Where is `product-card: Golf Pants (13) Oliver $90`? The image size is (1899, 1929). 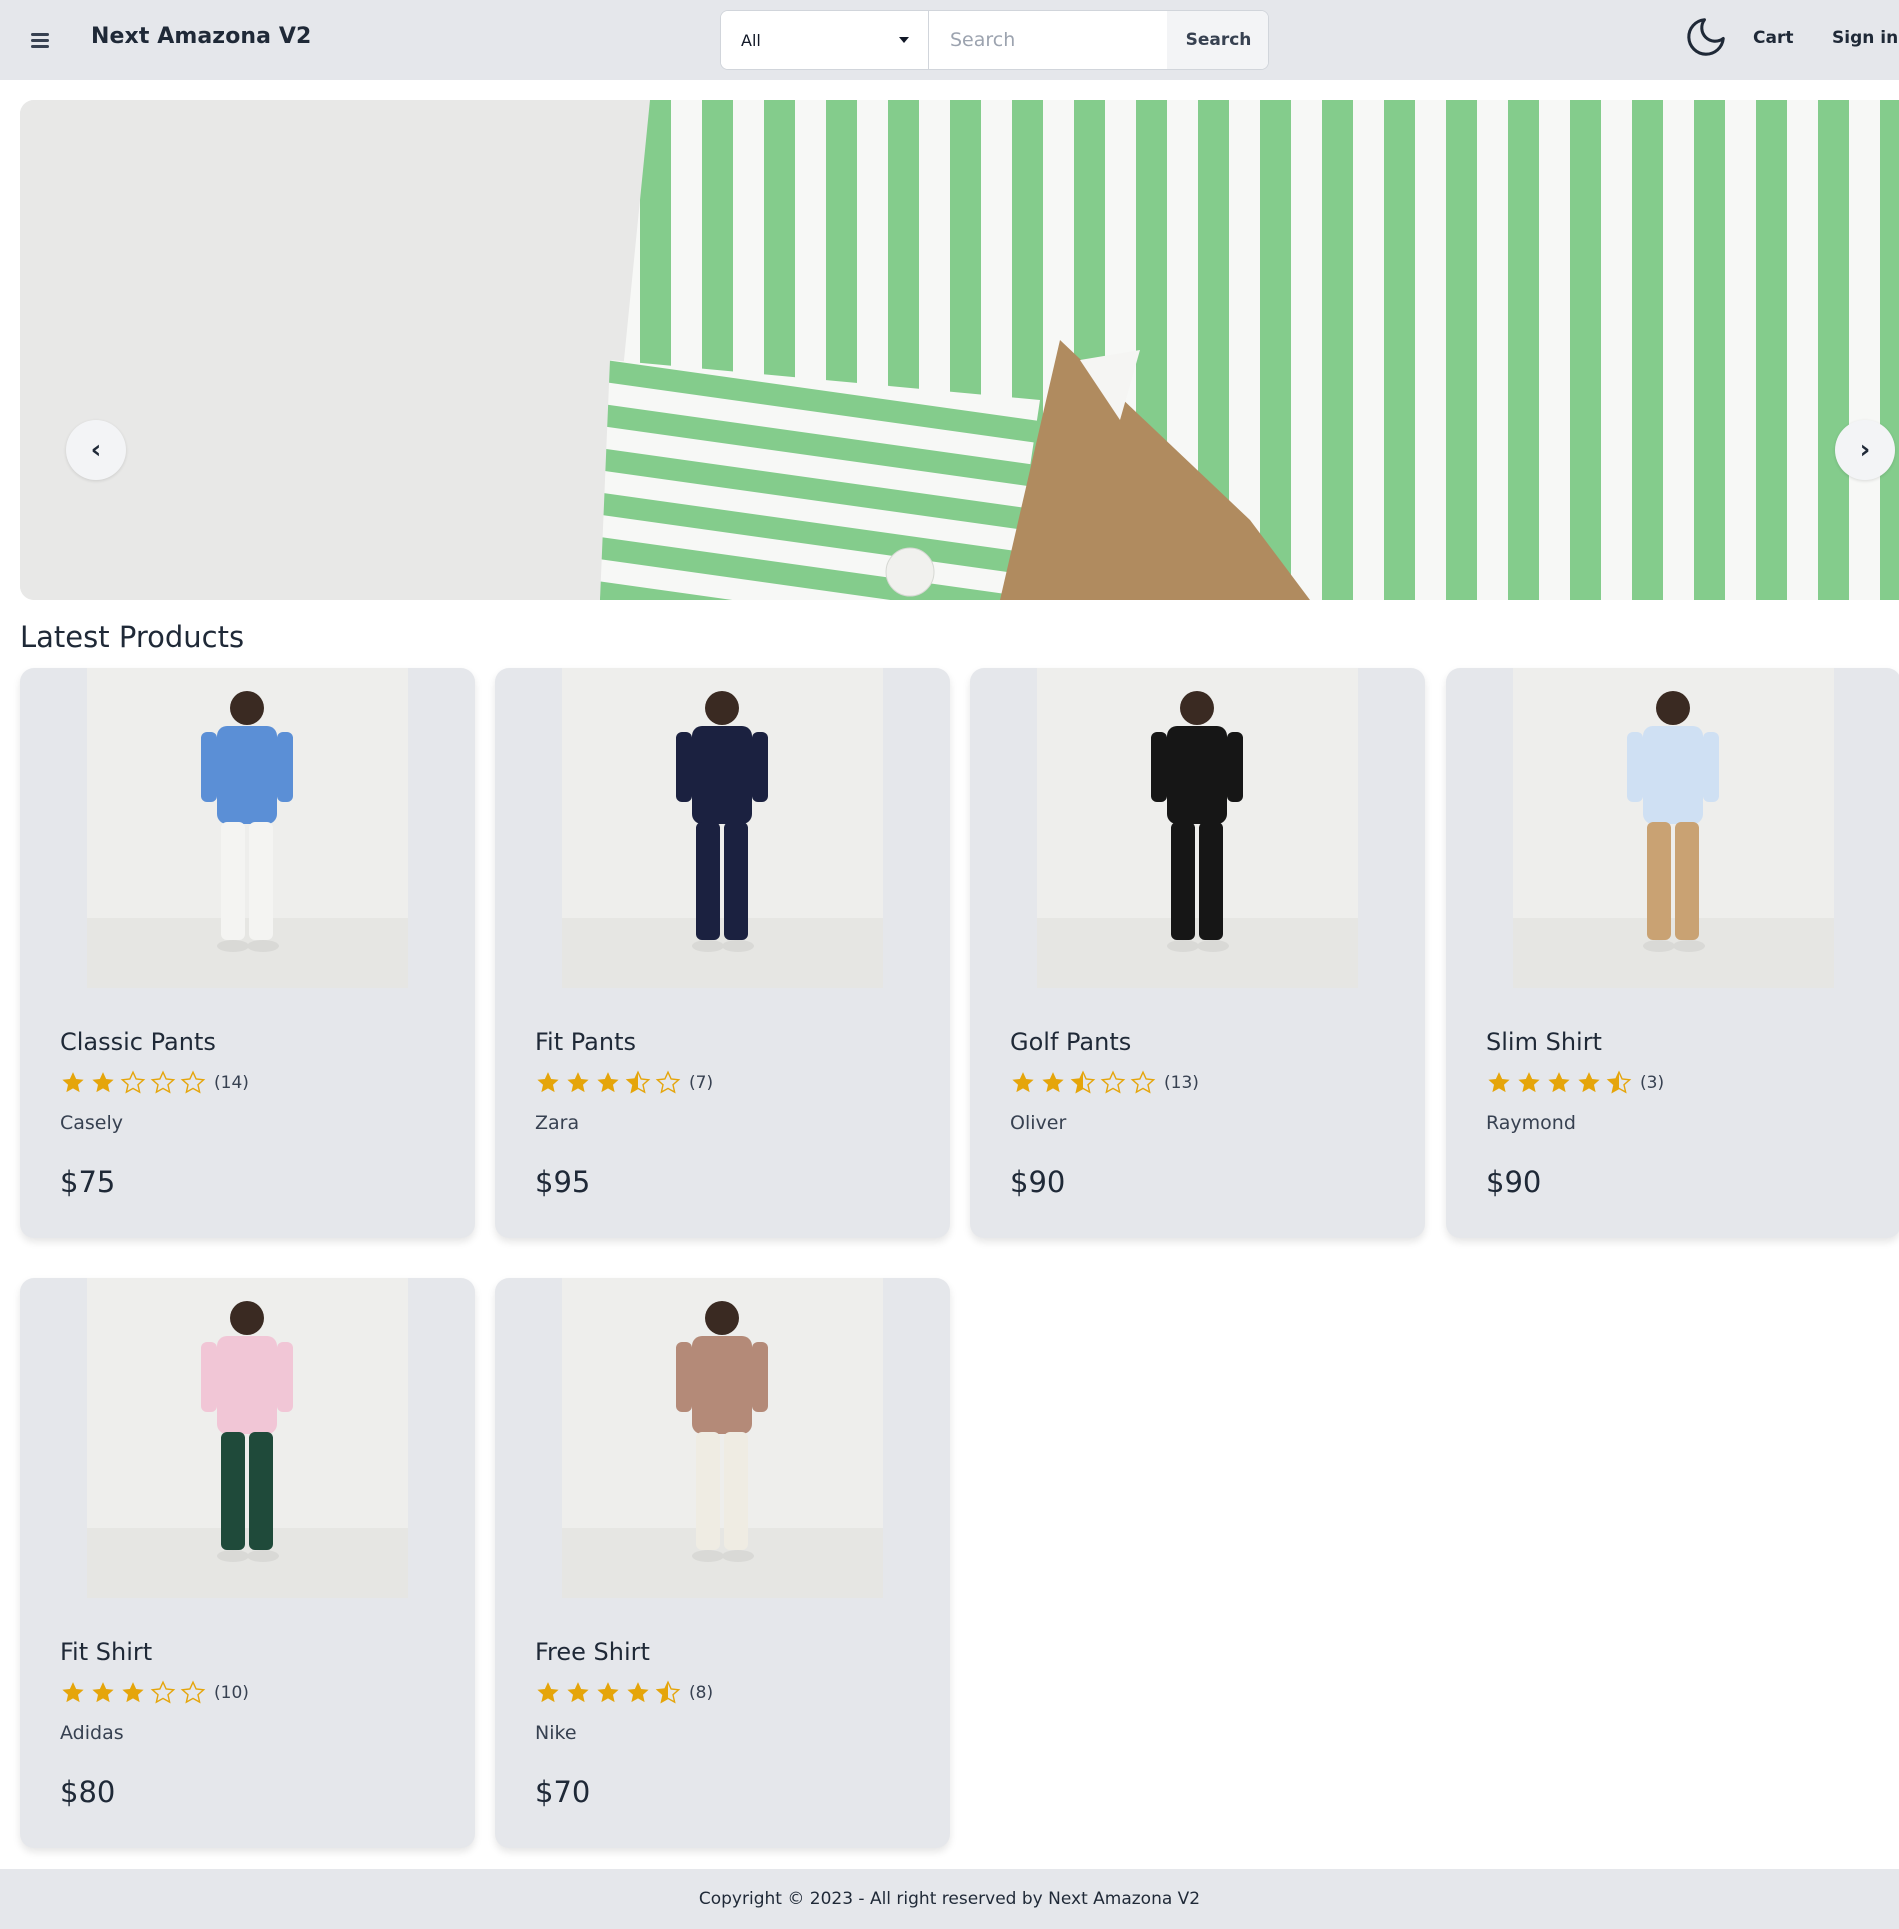 product-card: Golf Pants (13) Oliver $90 is located at coordinates (1197, 953).